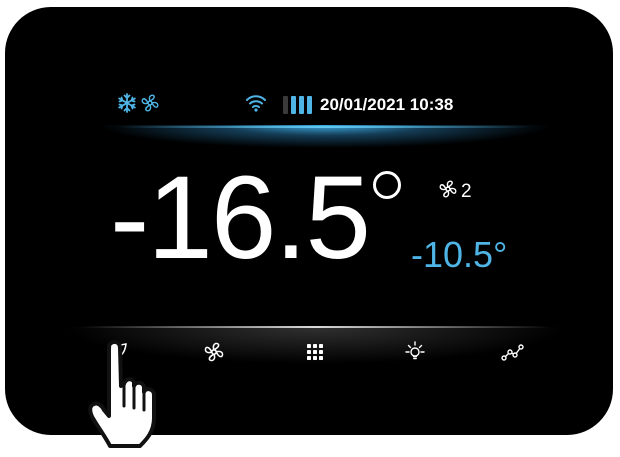  What do you see at coordinates (325, 127) in the screenshot?
I see `top-divider` at bounding box center [325, 127].